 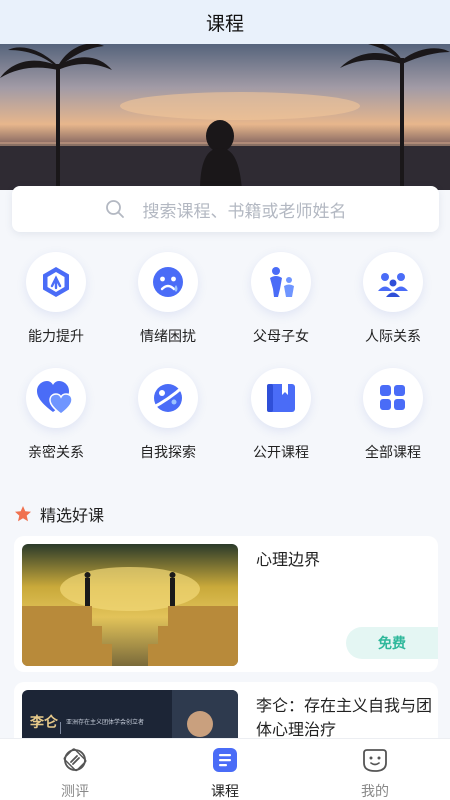 I want to click on category-label: 情绪困扰, so click(x=168, y=337).